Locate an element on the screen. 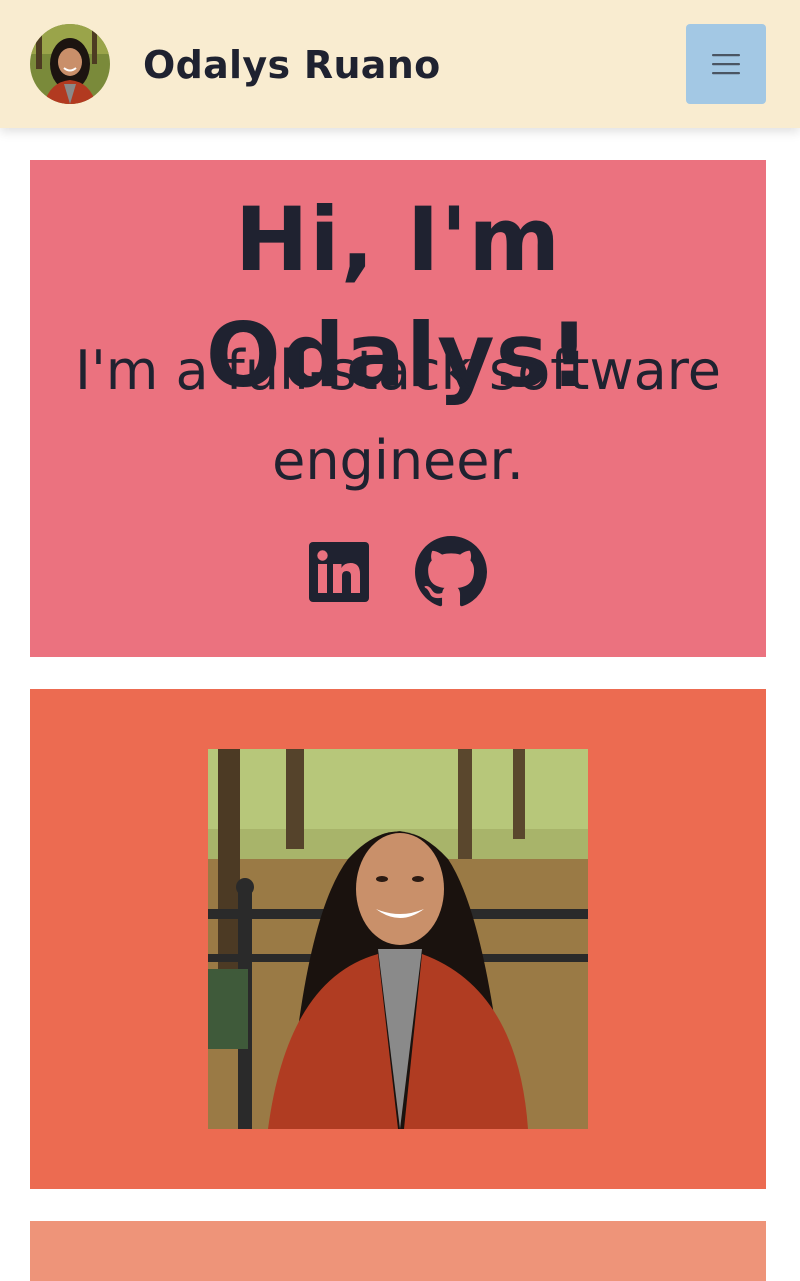 The height and width of the screenshot is (1281, 800). navbar: Odalys Ruano is located at coordinates (400, 64).